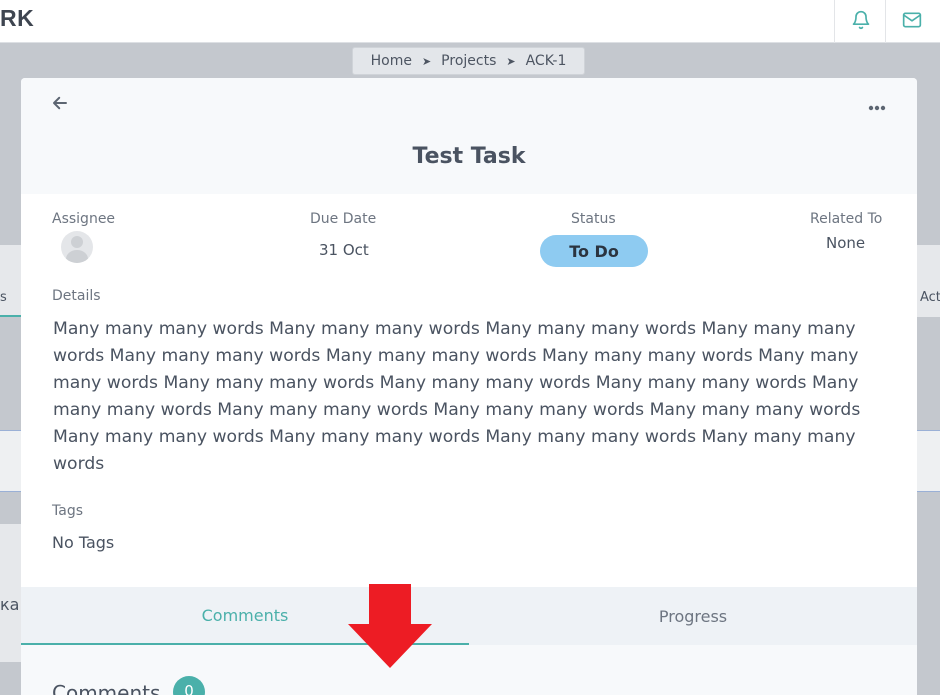 This screenshot has width=940, height=695. Describe the element at coordinates (930, 297) in the screenshot. I see `background-text-fragment: Act` at that location.